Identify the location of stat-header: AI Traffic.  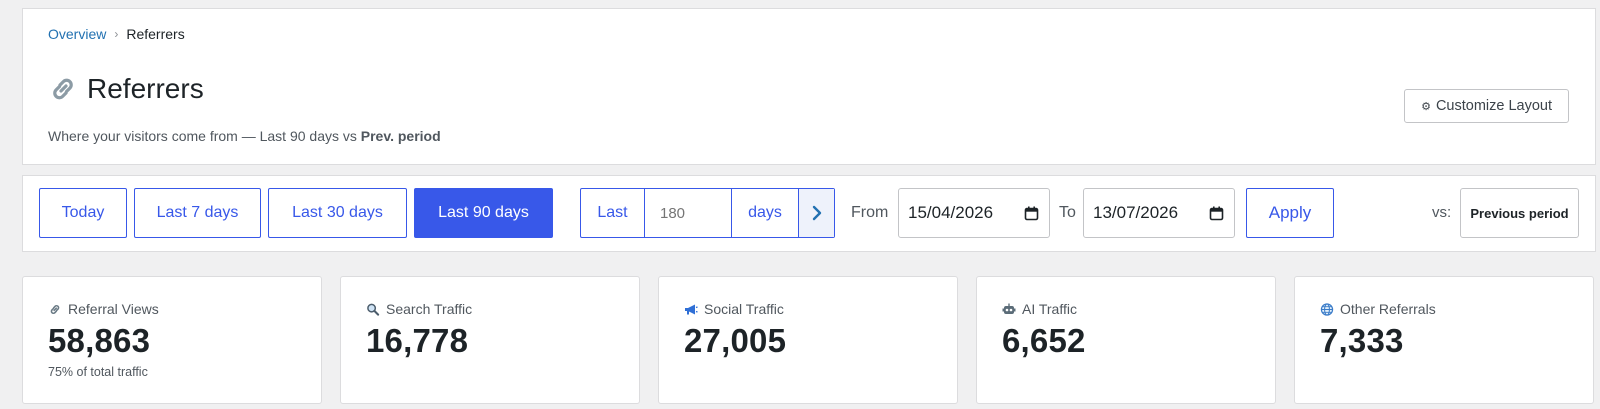
(1039, 309).